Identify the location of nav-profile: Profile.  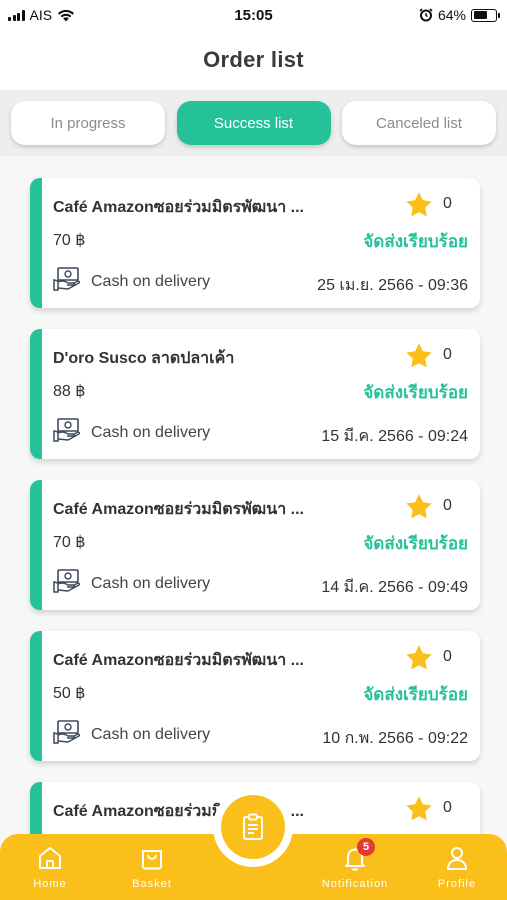
(457, 867).